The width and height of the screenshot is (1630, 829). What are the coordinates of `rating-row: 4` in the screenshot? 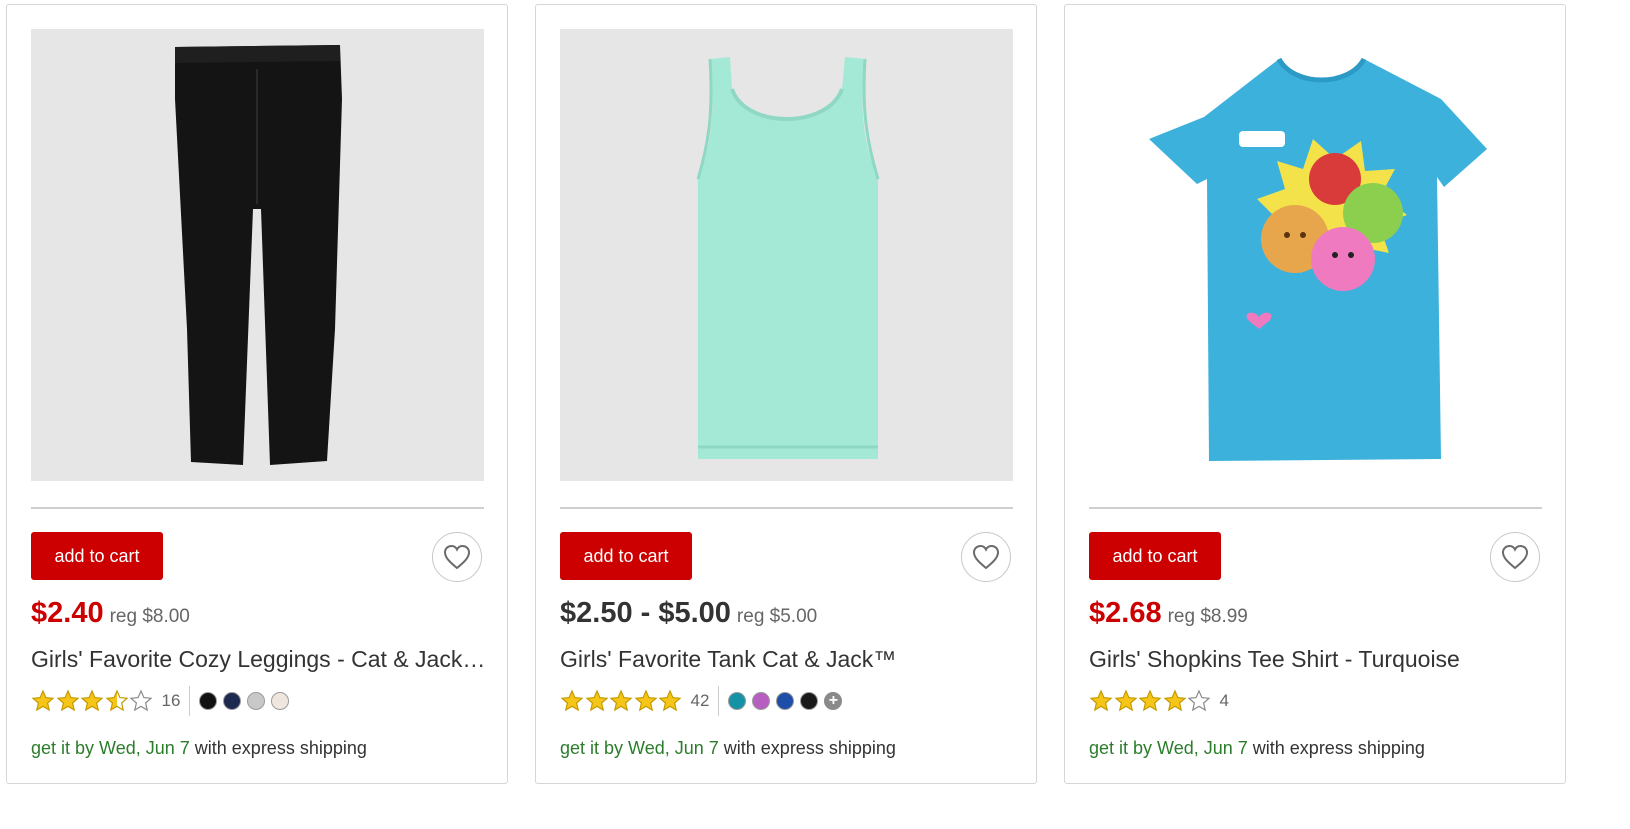 It's located at (1159, 701).